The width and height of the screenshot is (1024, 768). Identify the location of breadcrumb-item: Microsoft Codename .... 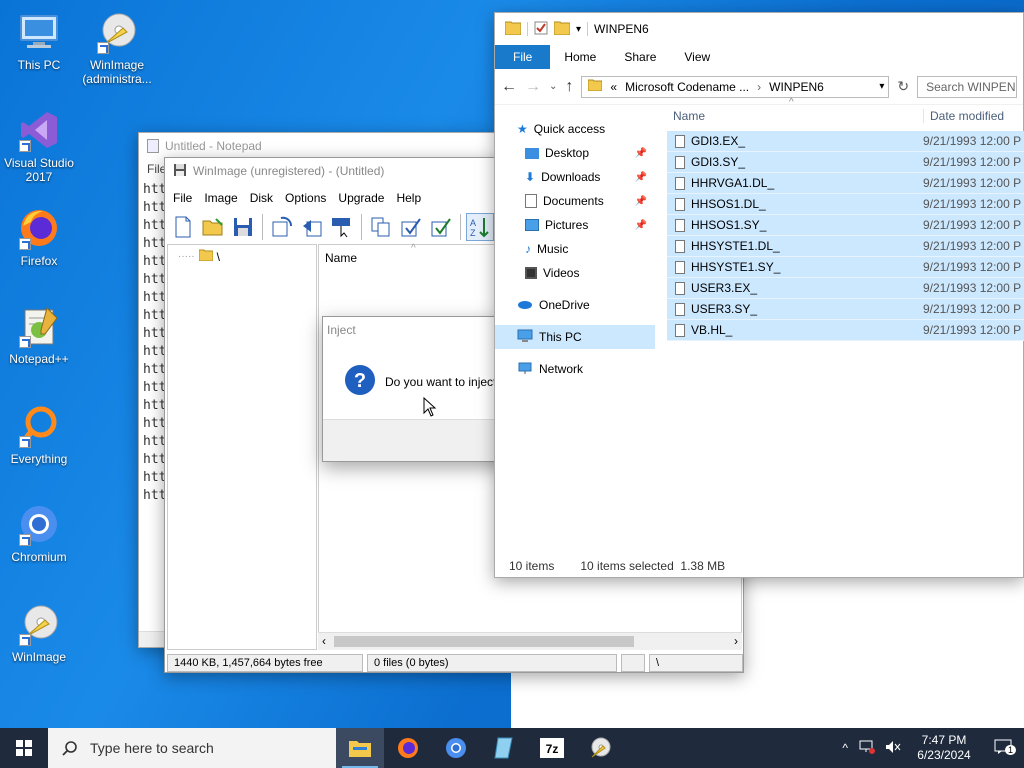
(687, 87).